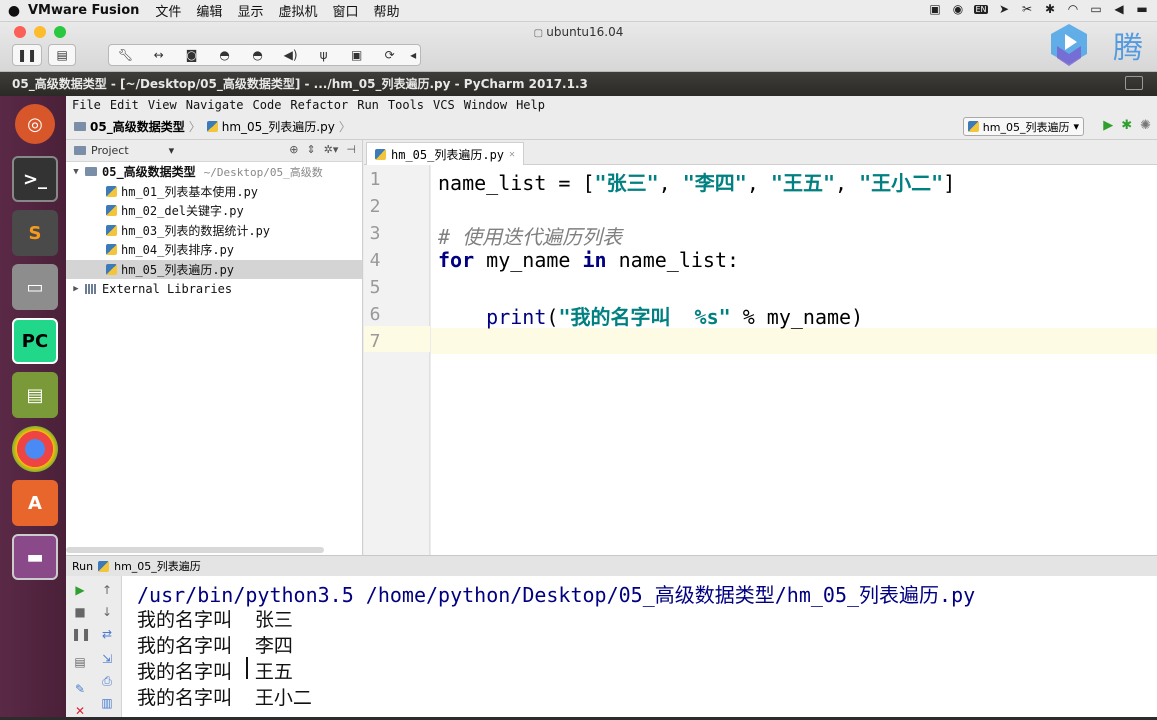  I want to click on keyboard-icon, so click(1134, 83).